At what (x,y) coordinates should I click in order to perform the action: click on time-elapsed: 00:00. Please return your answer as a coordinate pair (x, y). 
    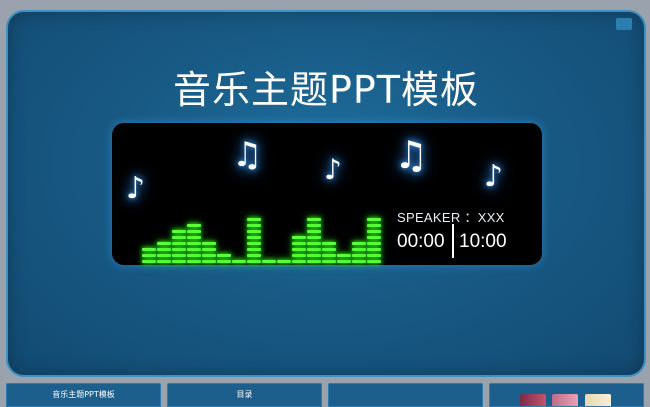
    Looking at the image, I should click on (421, 241).